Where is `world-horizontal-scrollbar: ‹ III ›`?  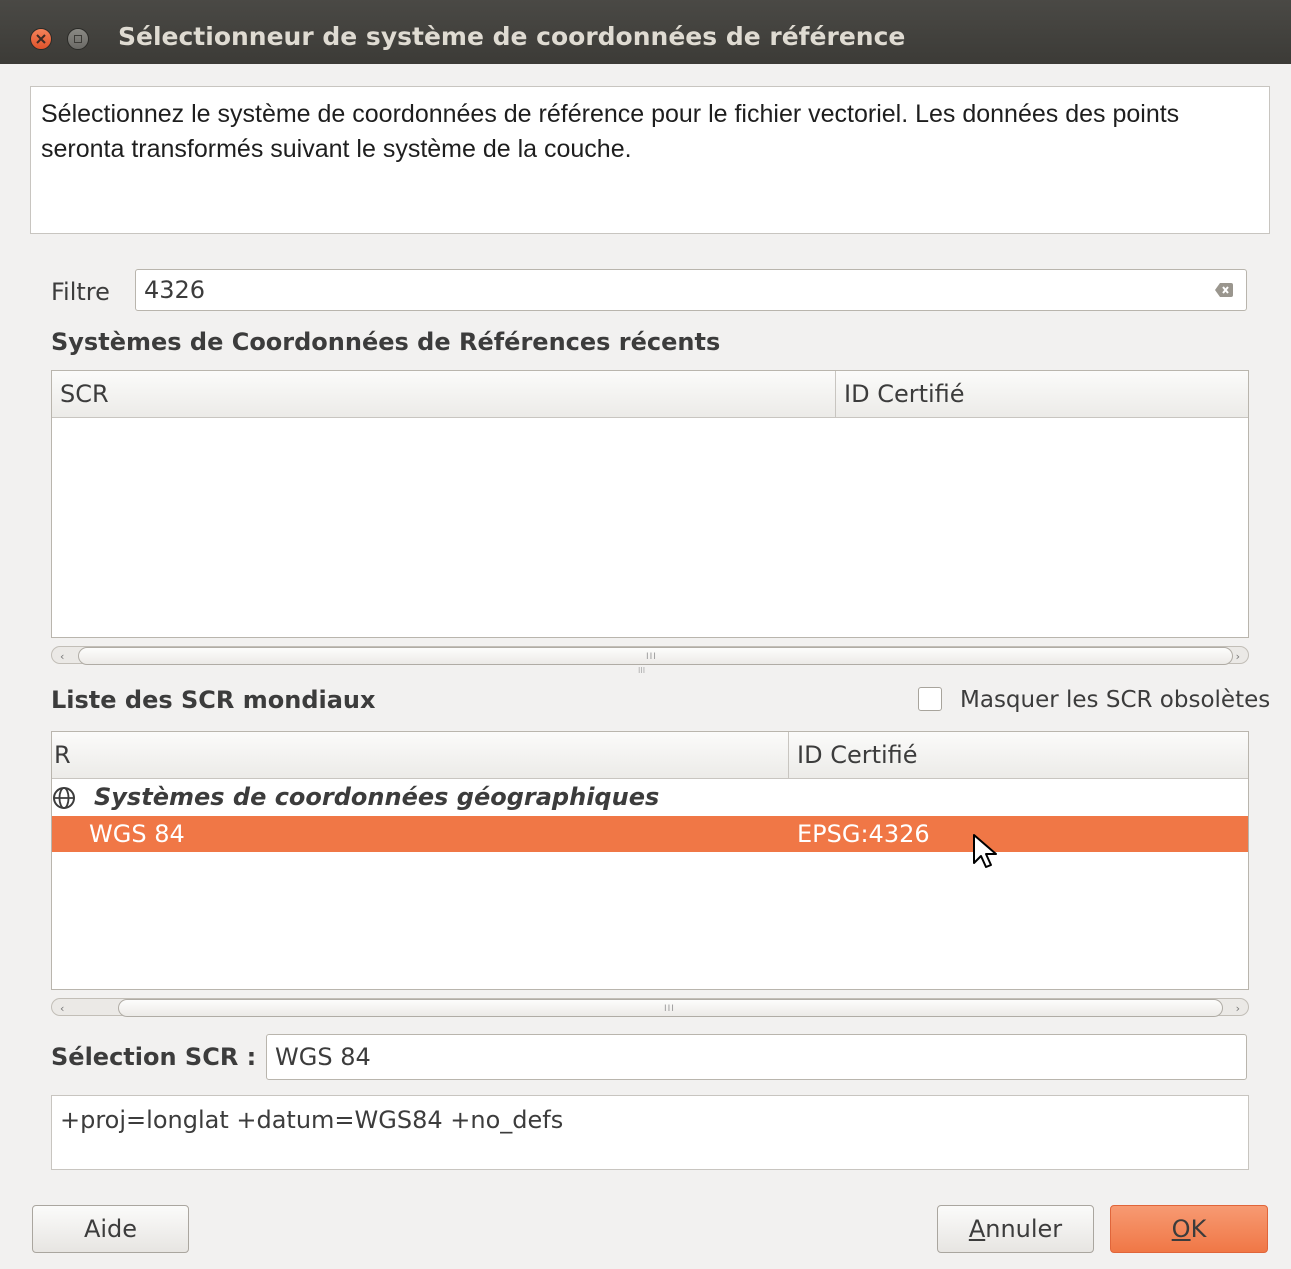 world-horizontal-scrollbar: ‹ III › is located at coordinates (650, 1007).